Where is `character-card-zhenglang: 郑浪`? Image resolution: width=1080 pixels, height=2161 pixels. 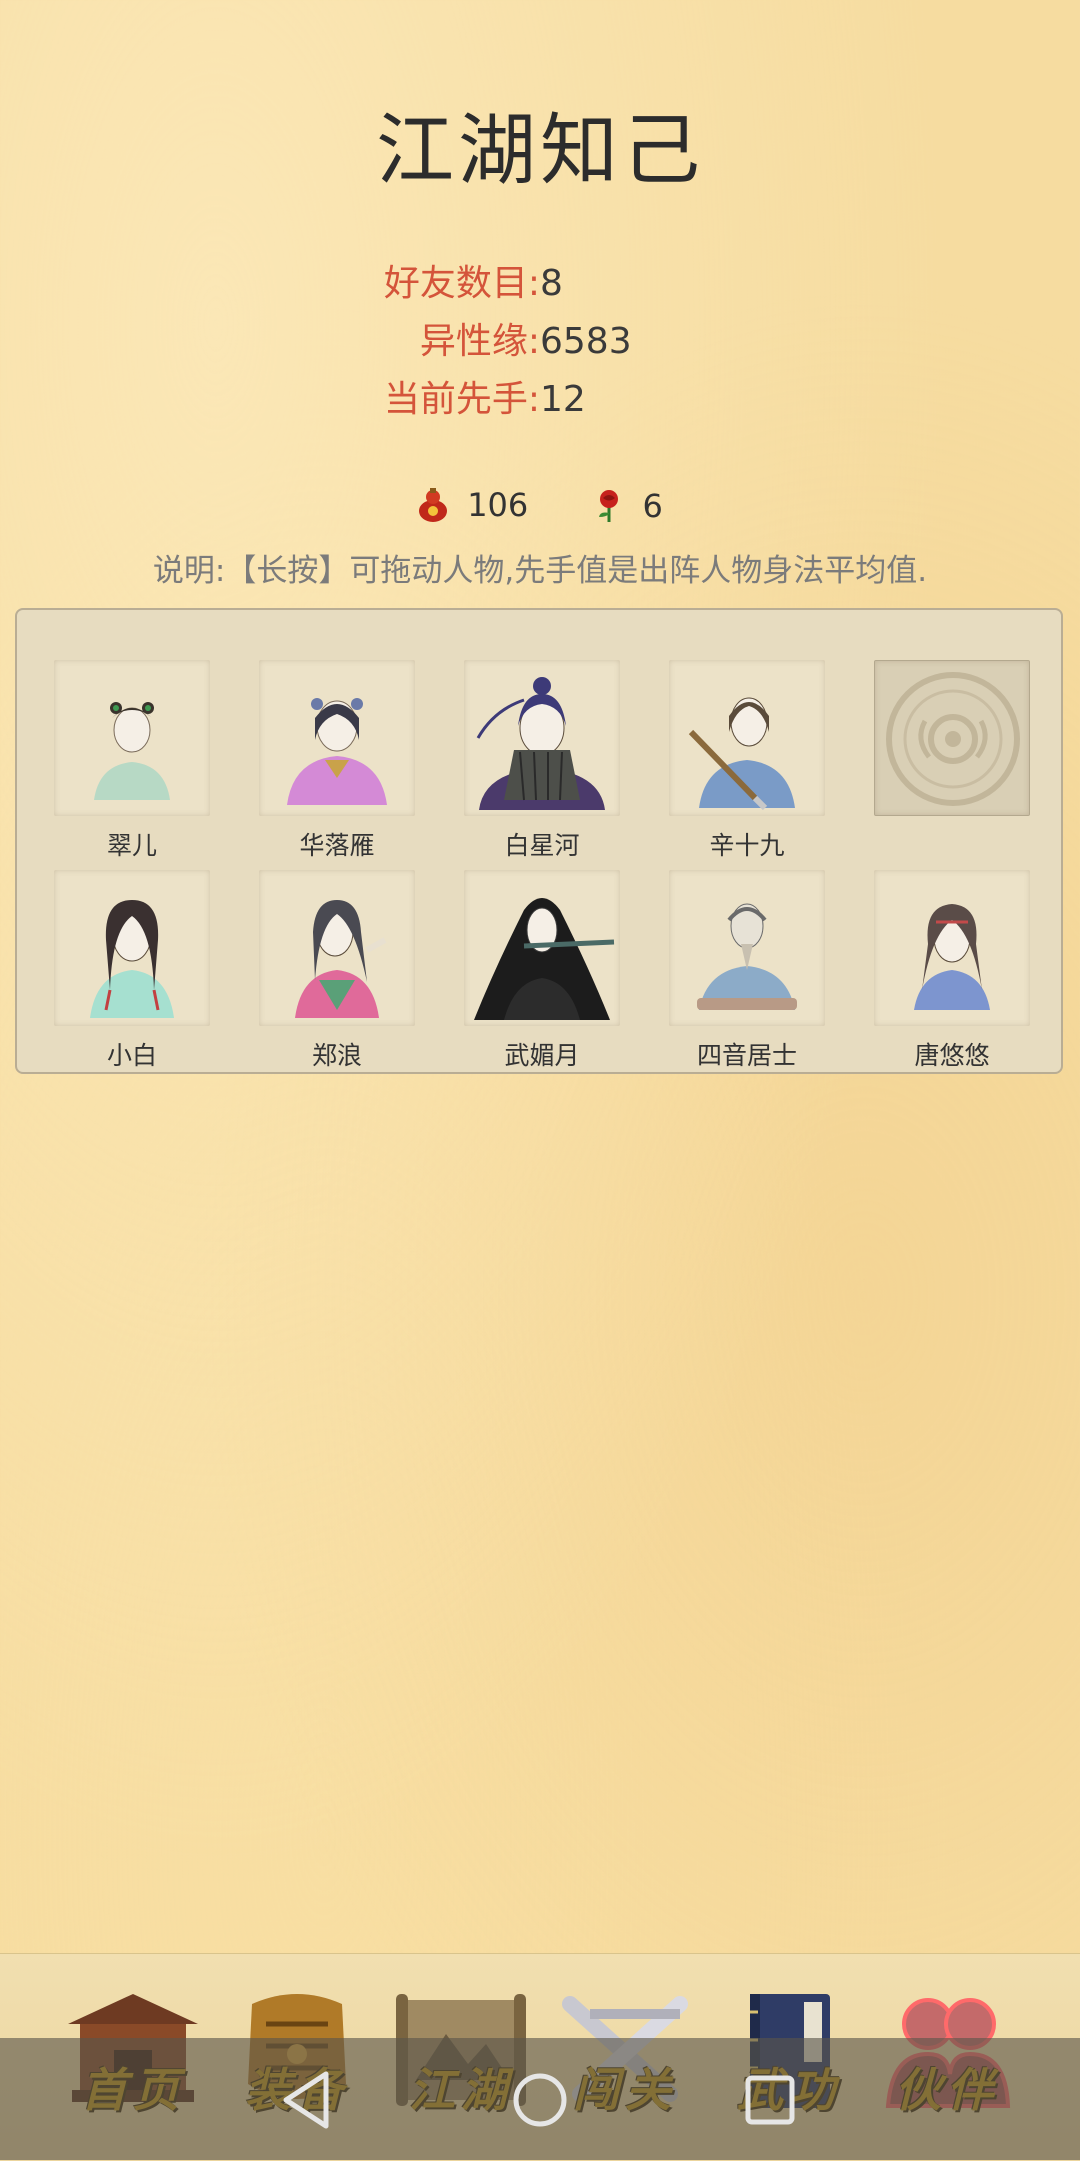
character-card-zhenglang: 郑浪 is located at coordinates (337, 971).